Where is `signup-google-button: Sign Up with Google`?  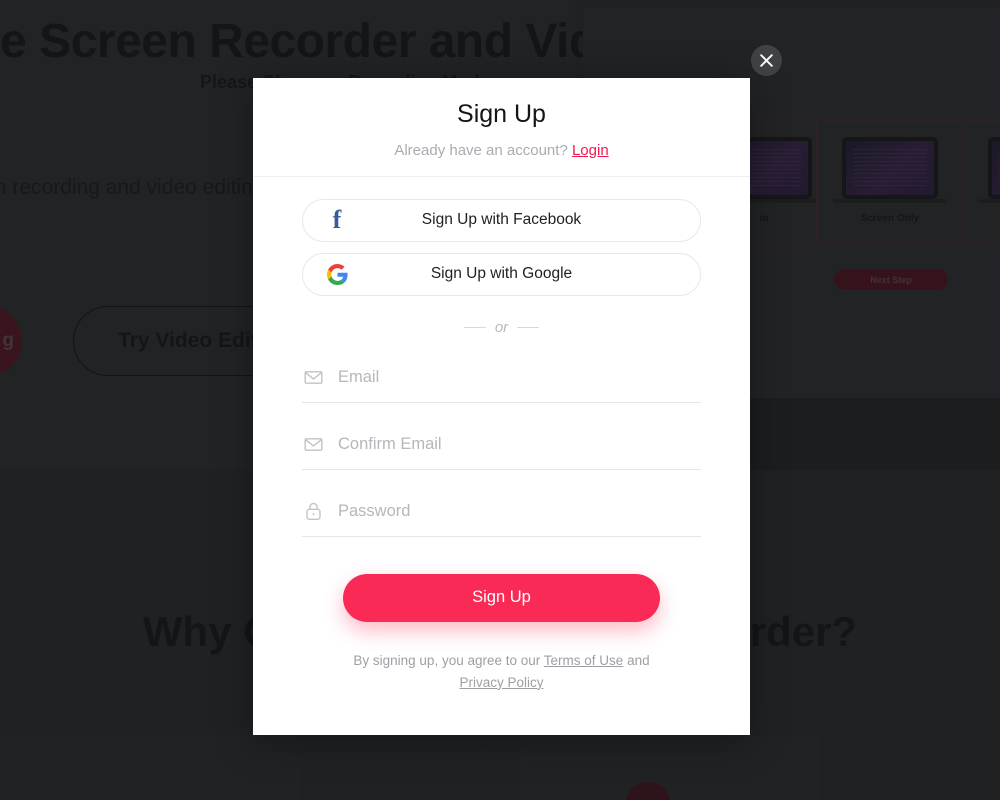
signup-google-button: Sign Up with Google is located at coordinates (501, 274).